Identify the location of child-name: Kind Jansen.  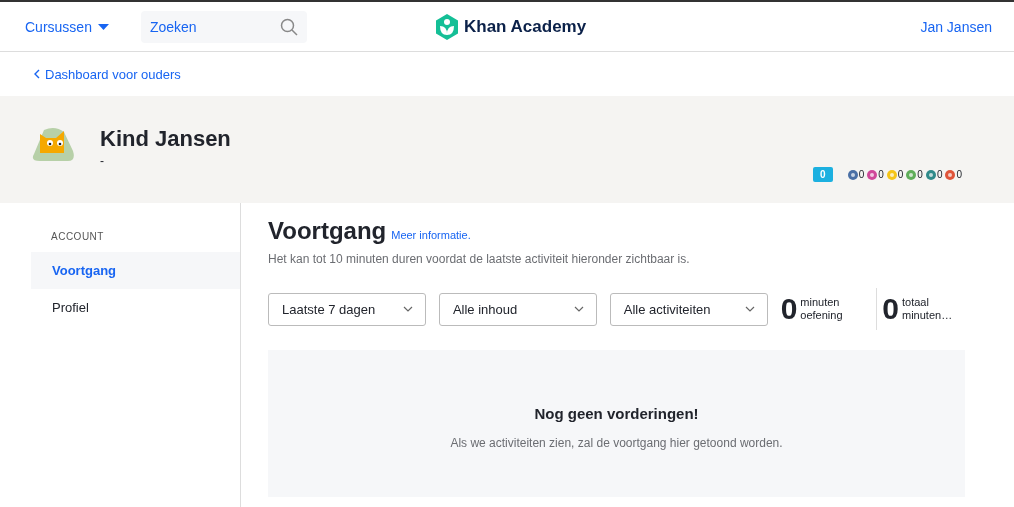
(165, 139).